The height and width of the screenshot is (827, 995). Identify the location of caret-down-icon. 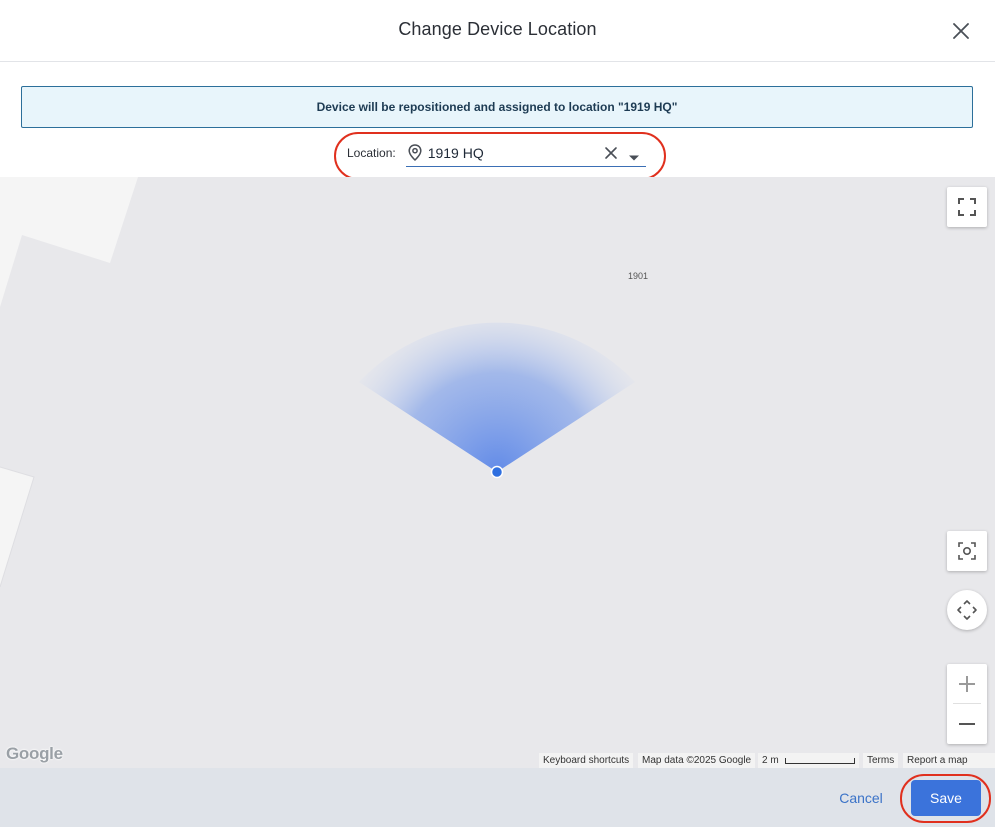
(634, 155).